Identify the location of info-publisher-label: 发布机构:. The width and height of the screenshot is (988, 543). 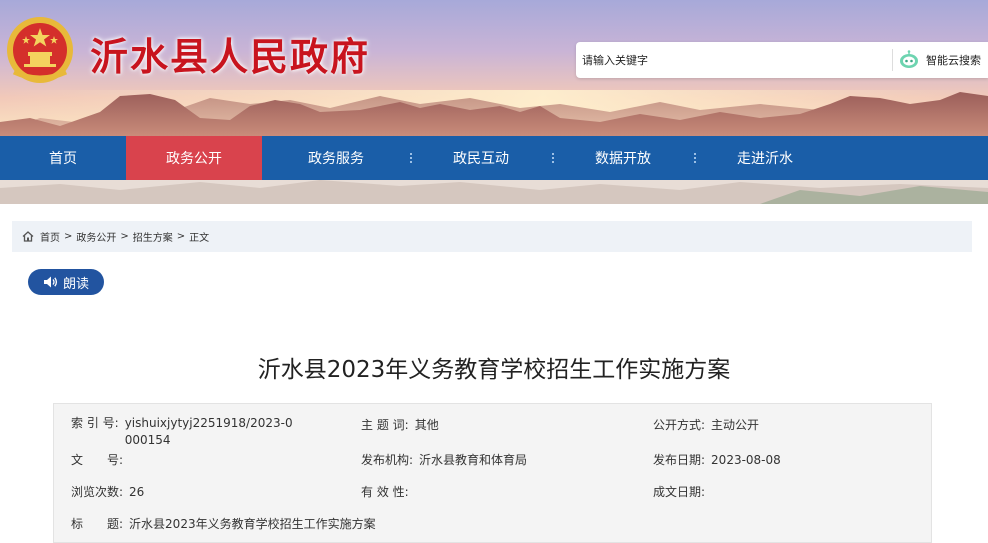
(387, 460).